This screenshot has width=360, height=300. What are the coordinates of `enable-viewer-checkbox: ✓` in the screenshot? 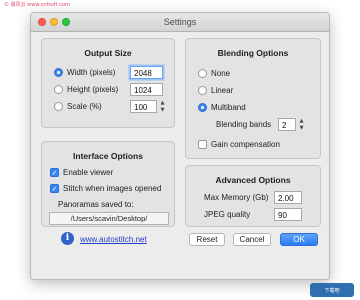 It's located at (54, 172).